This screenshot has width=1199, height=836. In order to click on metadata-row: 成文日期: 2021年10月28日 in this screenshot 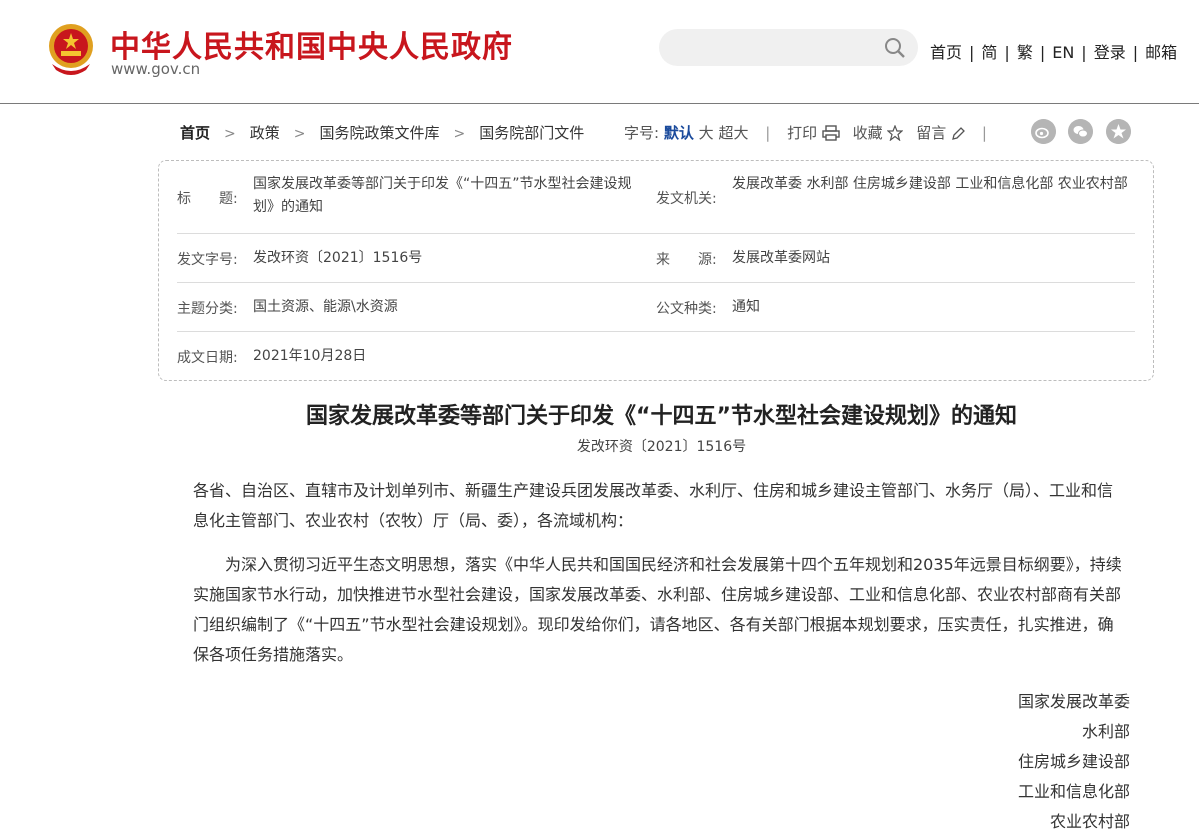, I will do `click(656, 355)`.